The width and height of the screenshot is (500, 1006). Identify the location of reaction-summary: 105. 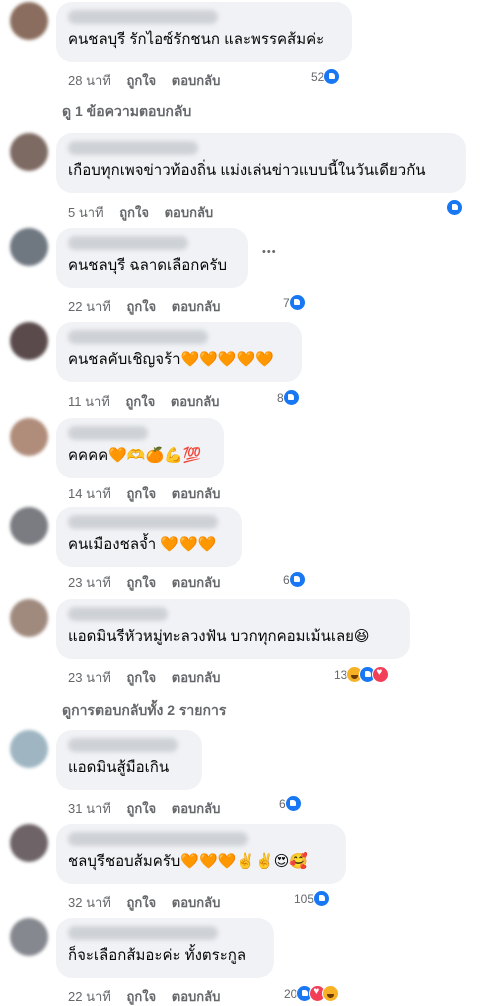
(312, 898).